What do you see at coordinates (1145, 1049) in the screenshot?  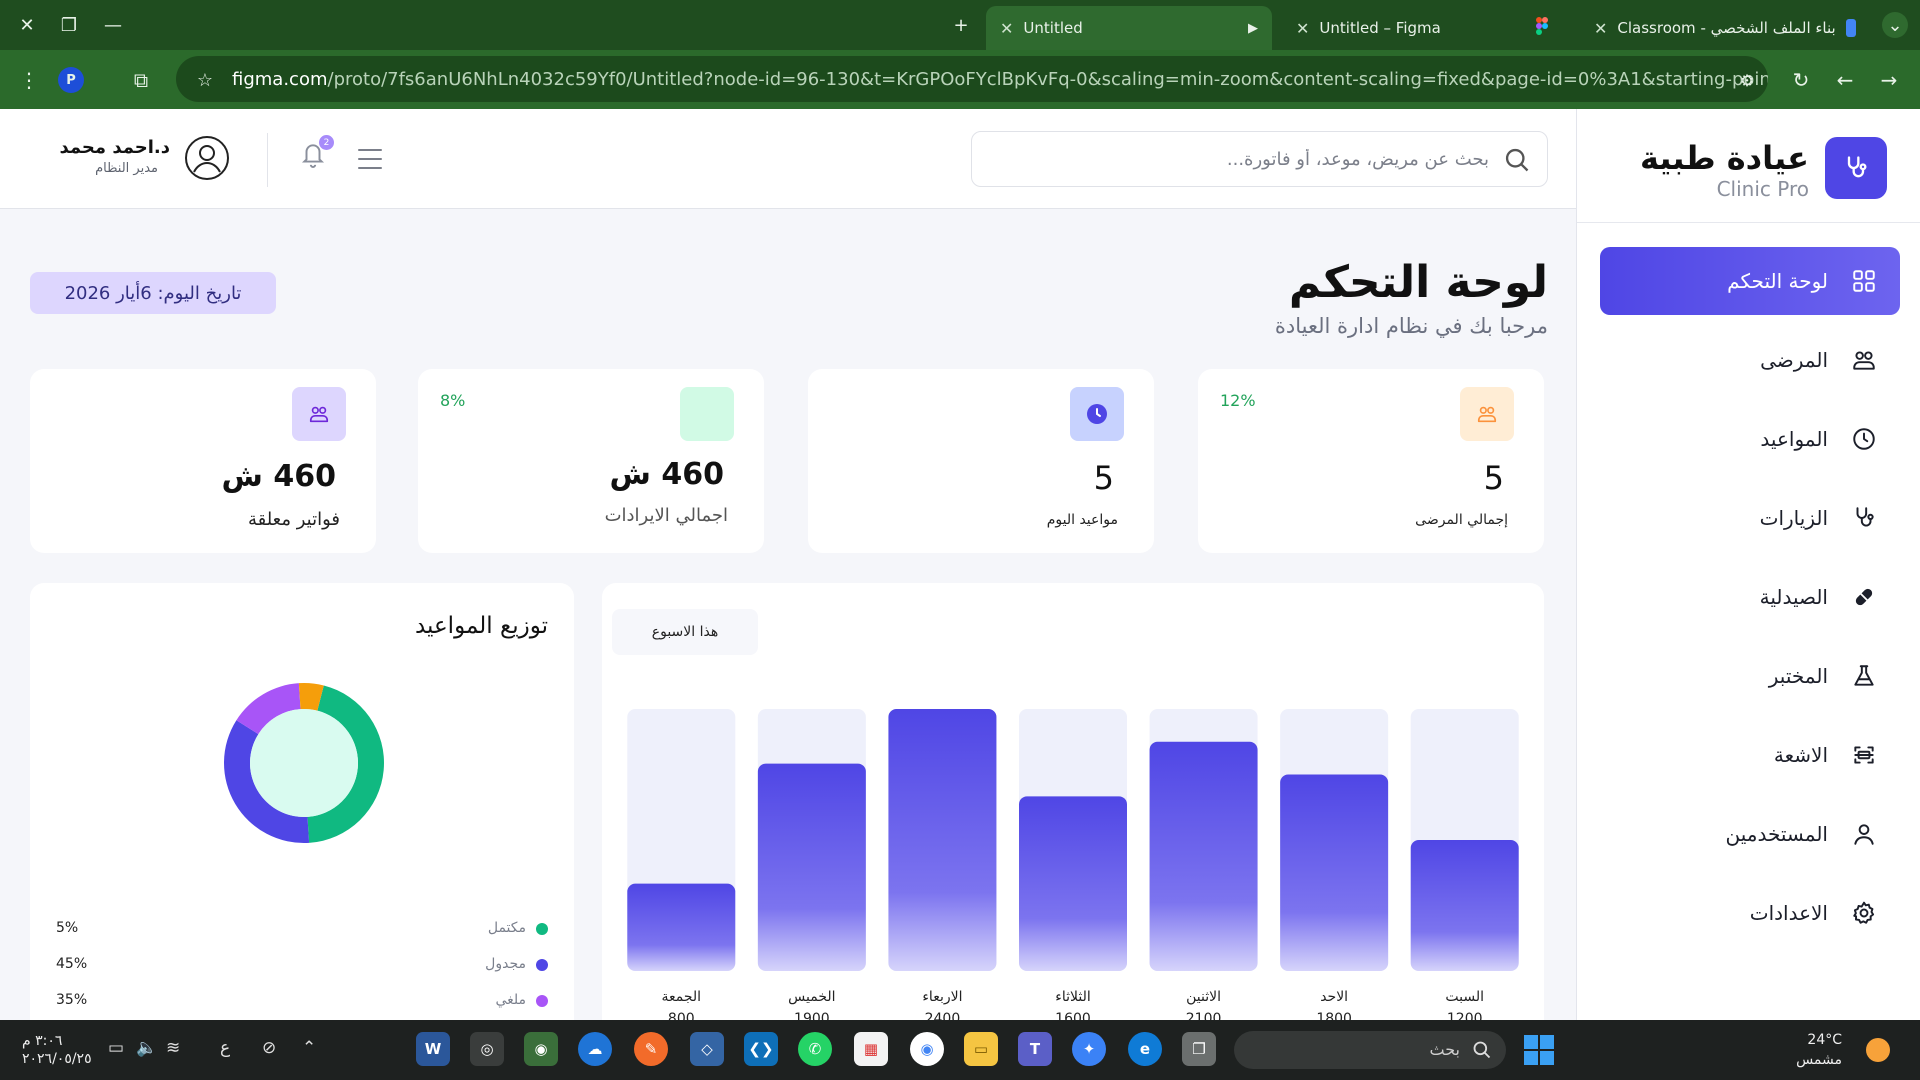 I see `edge-app-icon: e` at bounding box center [1145, 1049].